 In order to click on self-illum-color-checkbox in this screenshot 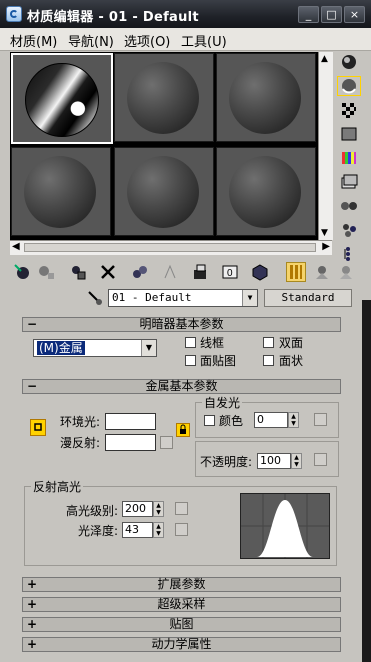, I will do `click(209, 420)`.